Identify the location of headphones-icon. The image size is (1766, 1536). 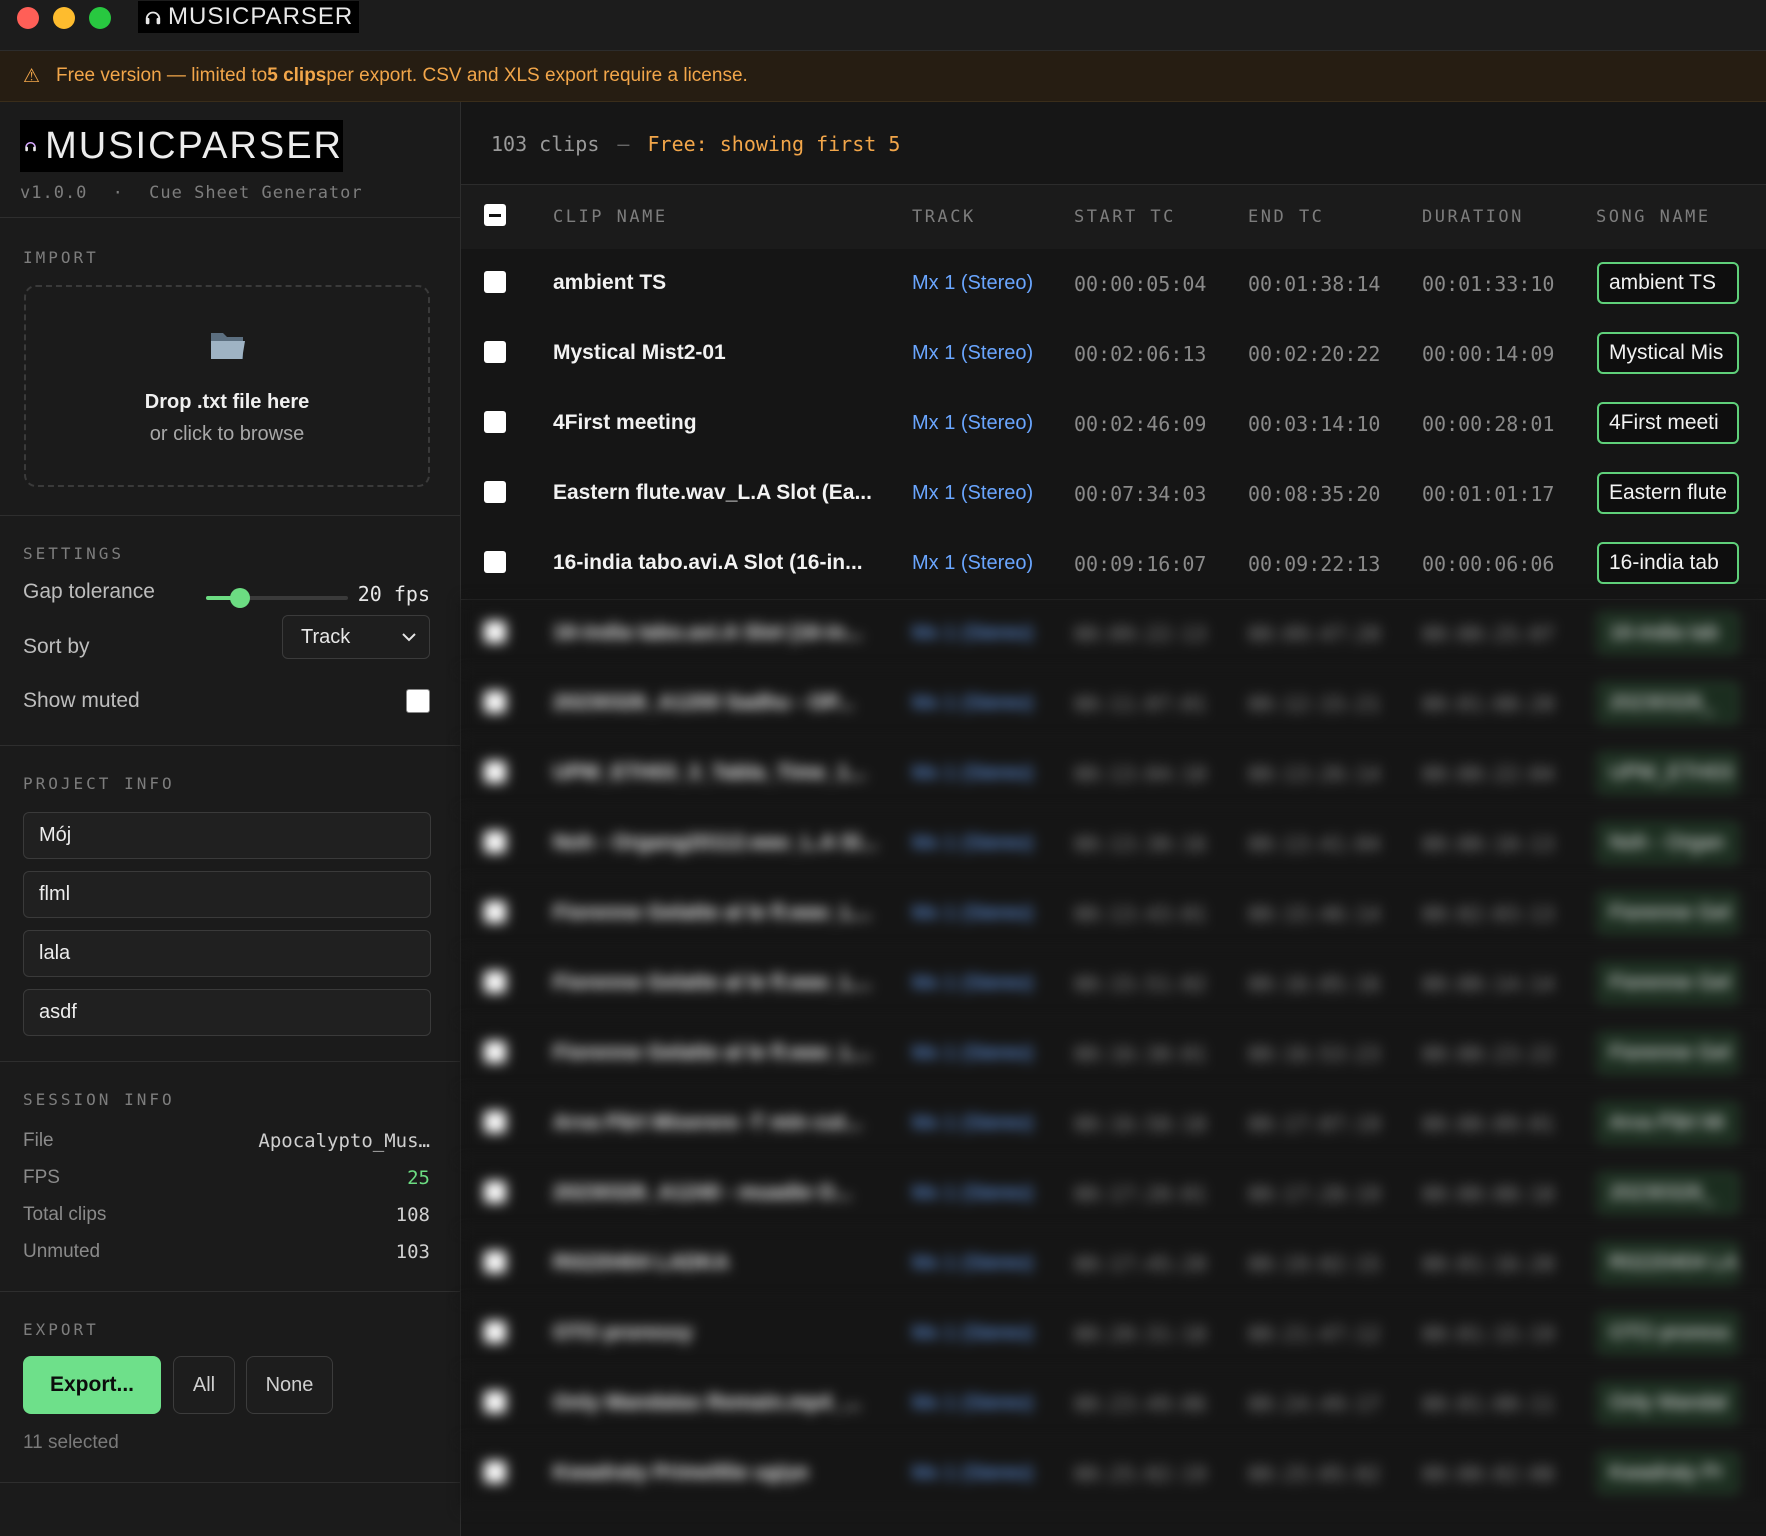
(153, 18).